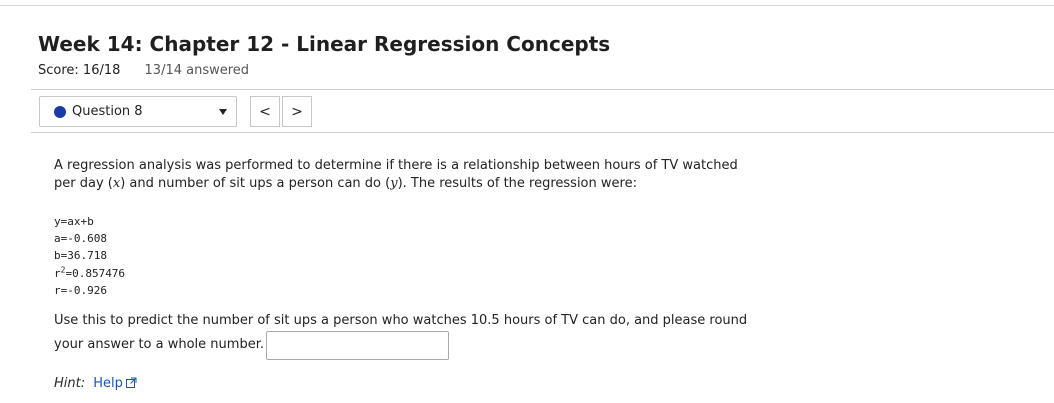 The height and width of the screenshot is (403, 1054). I want to click on score-label: Score: 16/18, so click(79, 70).